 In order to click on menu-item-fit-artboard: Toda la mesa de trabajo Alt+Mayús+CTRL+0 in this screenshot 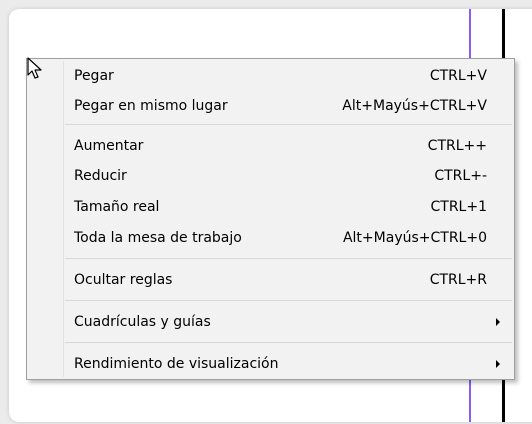, I will do `click(270, 238)`.